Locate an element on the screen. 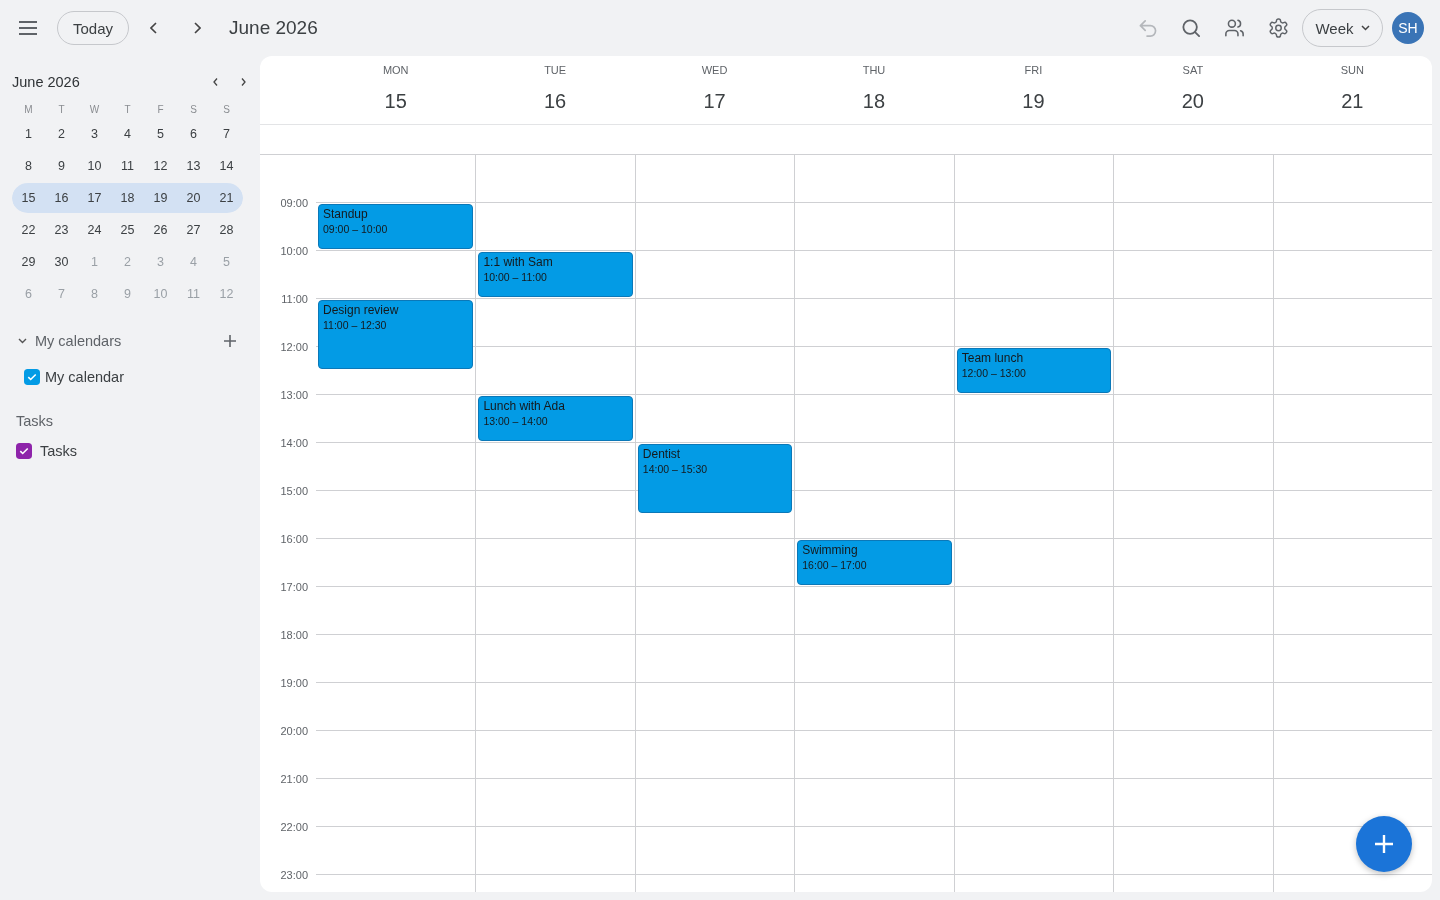  hour-label: 13:00 is located at coordinates (294, 395).